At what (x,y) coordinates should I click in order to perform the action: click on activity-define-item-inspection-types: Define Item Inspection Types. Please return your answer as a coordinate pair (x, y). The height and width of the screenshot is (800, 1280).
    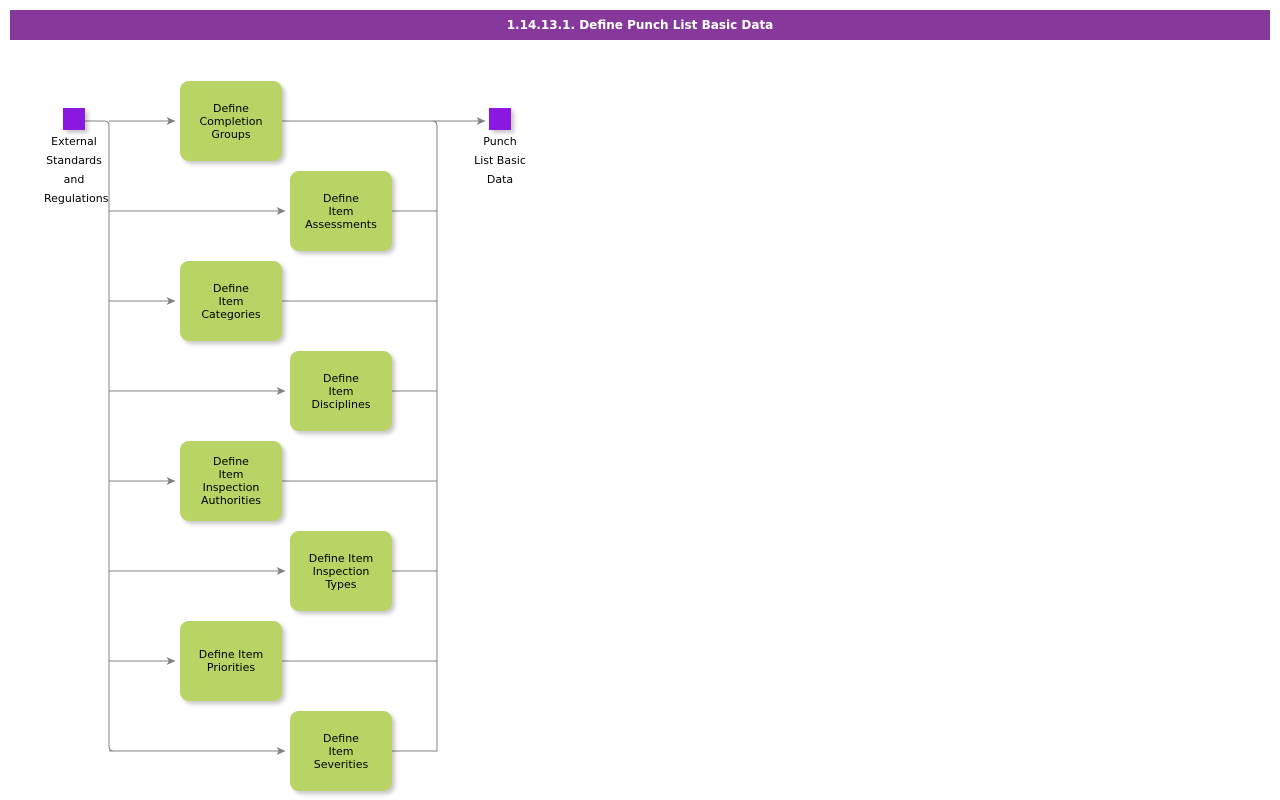
    Looking at the image, I should click on (341, 571).